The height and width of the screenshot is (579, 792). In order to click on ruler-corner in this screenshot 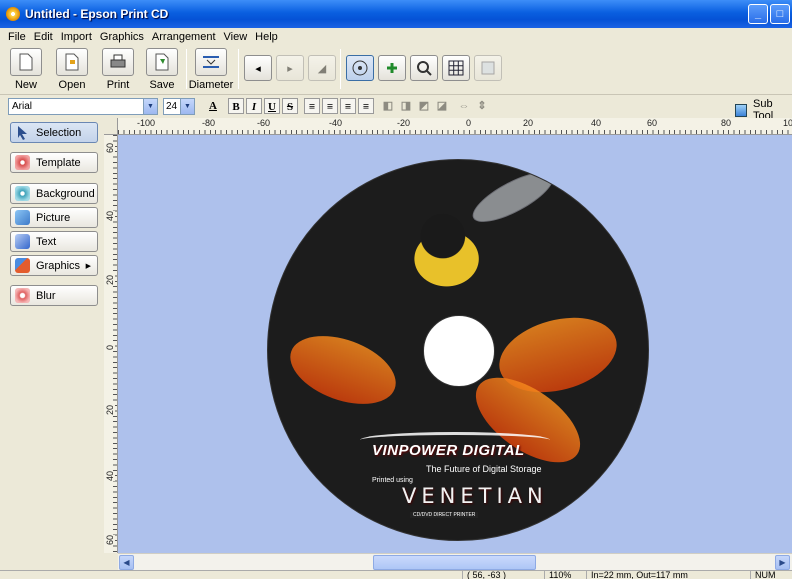, I will do `click(111, 126)`.